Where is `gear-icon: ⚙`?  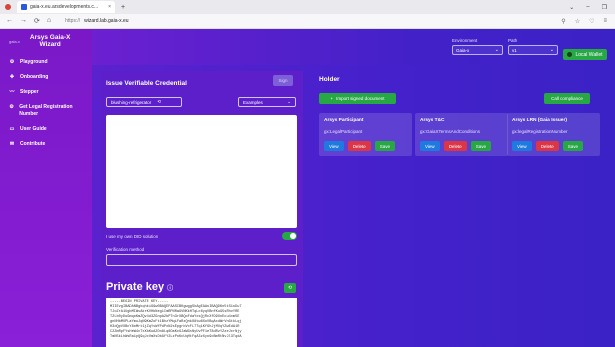 gear-icon: ⚙ is located at coordinates (11, 107).